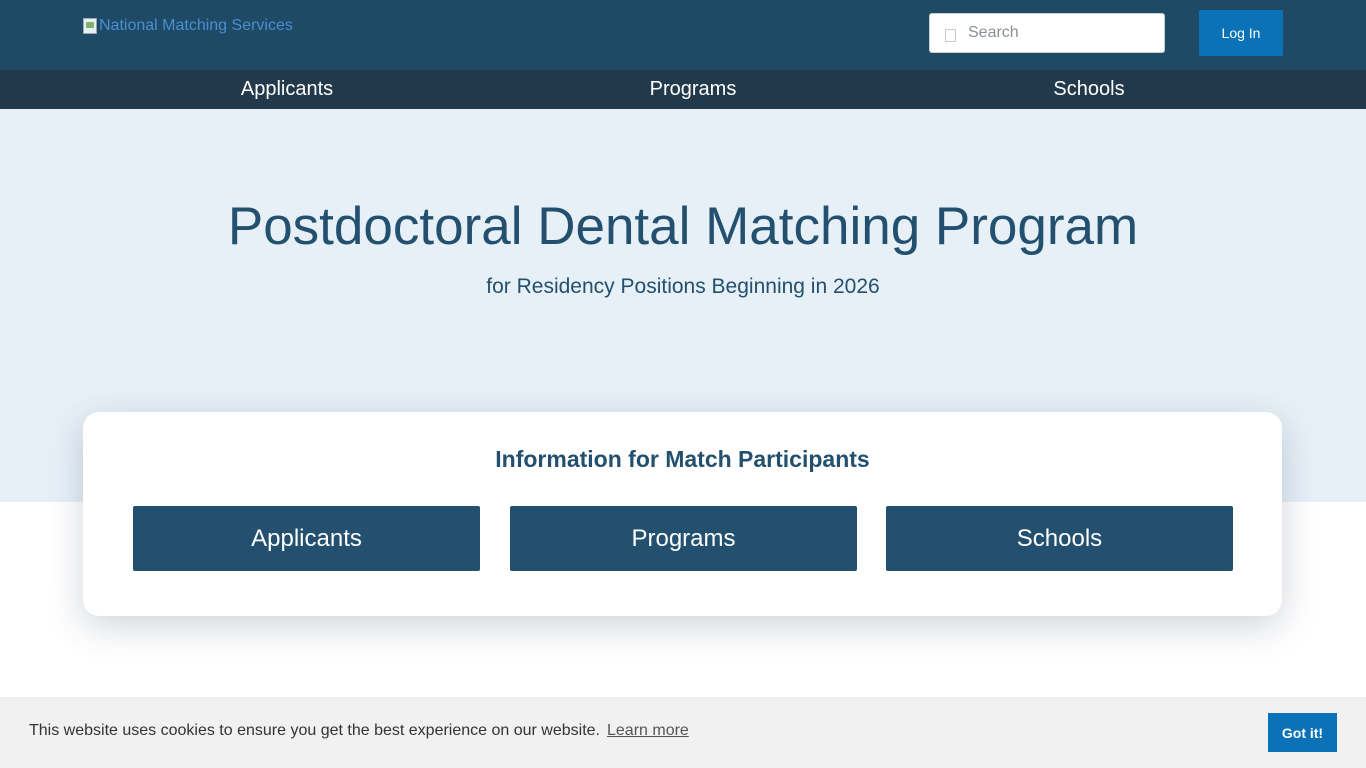 The height and width of the screenshot is (768, 1366). Describe the element at coordinates (196, 25) in the screenshot. I see `logo-alt-text: National Matching Services` at that location.